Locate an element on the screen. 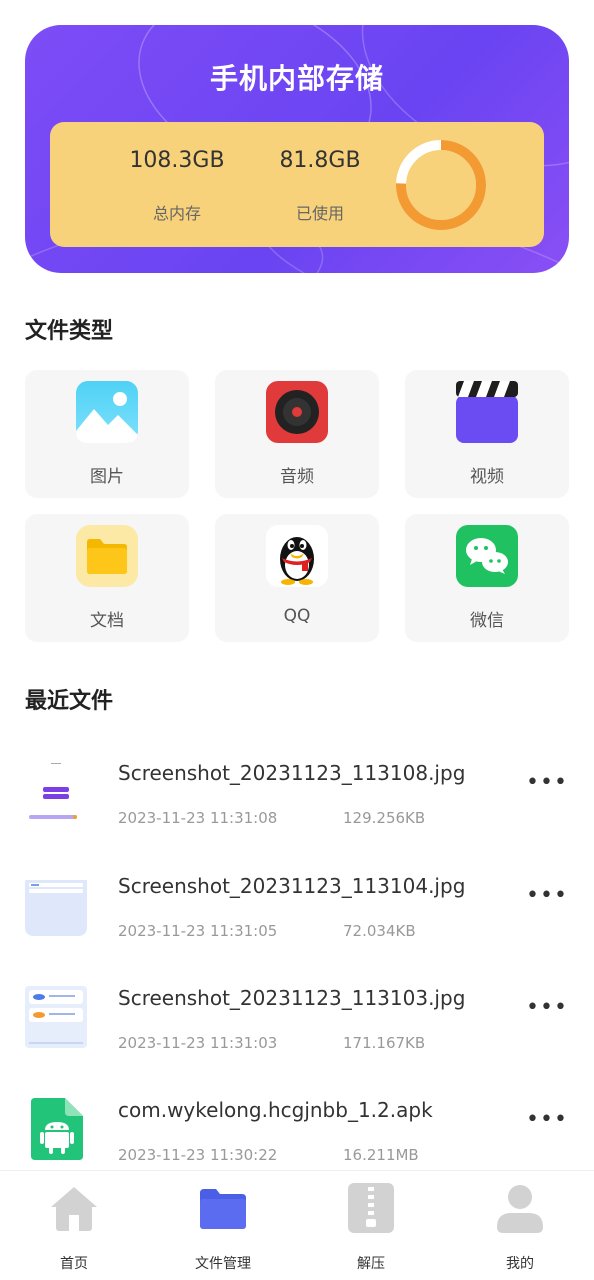 The height and width of the screenshot is (1280, 594). nav-label: 首页 is located at coordinates (74, 1264).